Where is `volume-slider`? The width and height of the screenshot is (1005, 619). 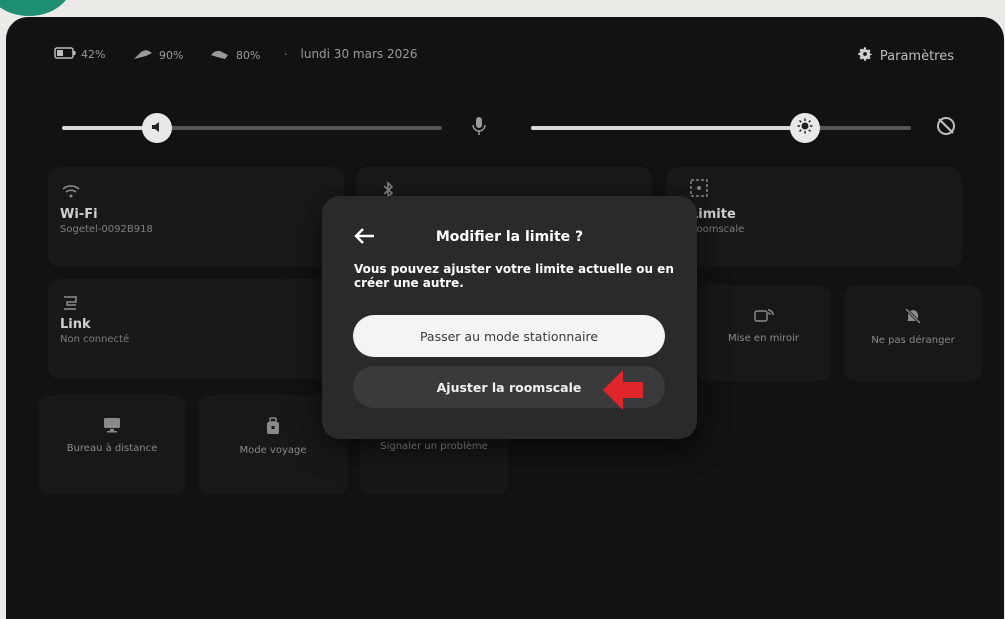
volume-slider is located at coordinates (252, 128).